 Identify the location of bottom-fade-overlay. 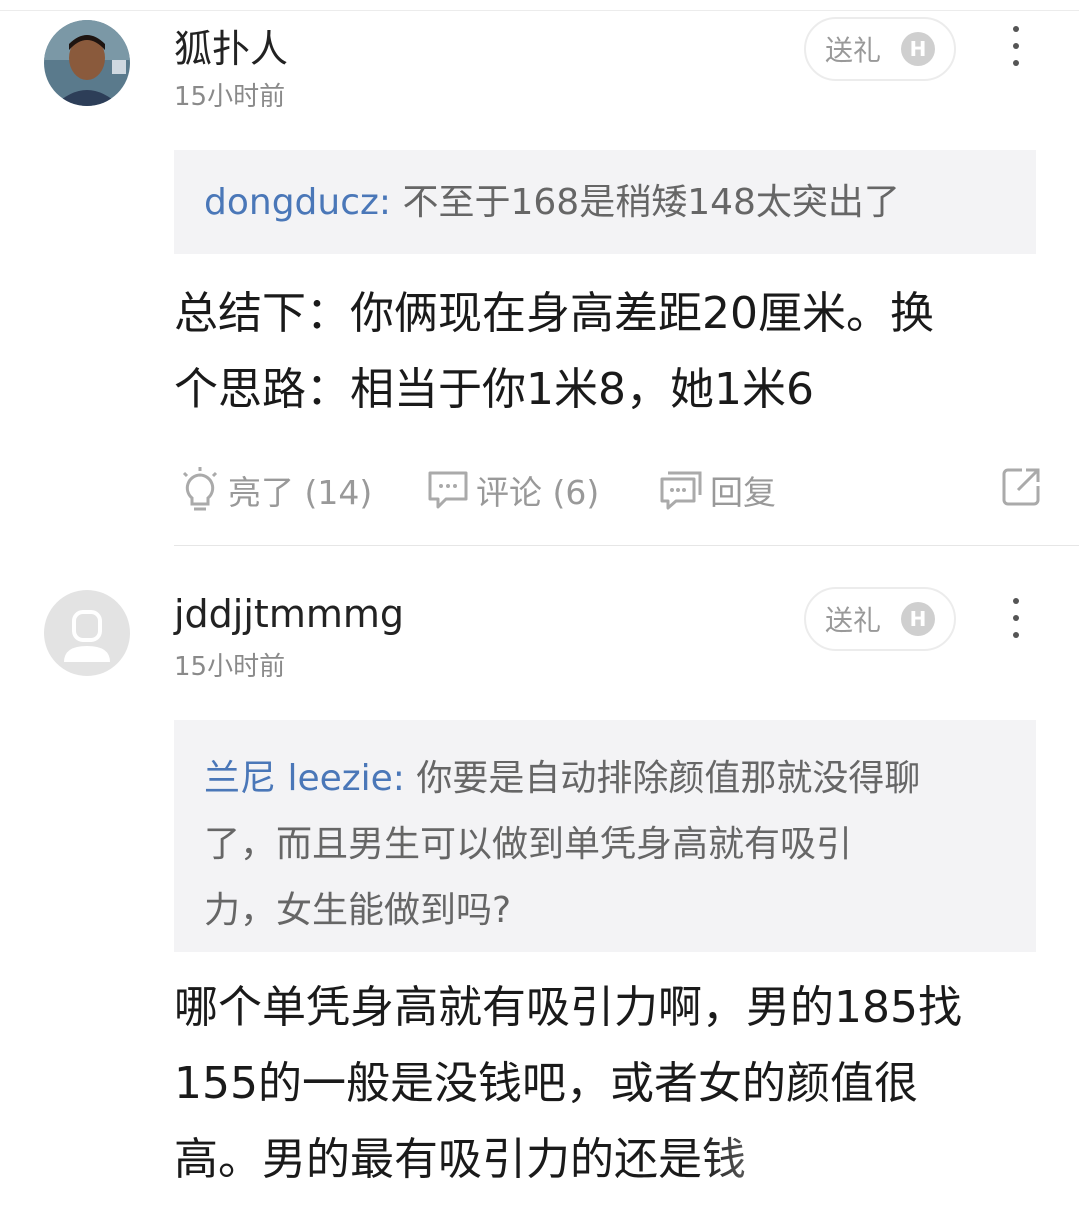
(889, 1177).